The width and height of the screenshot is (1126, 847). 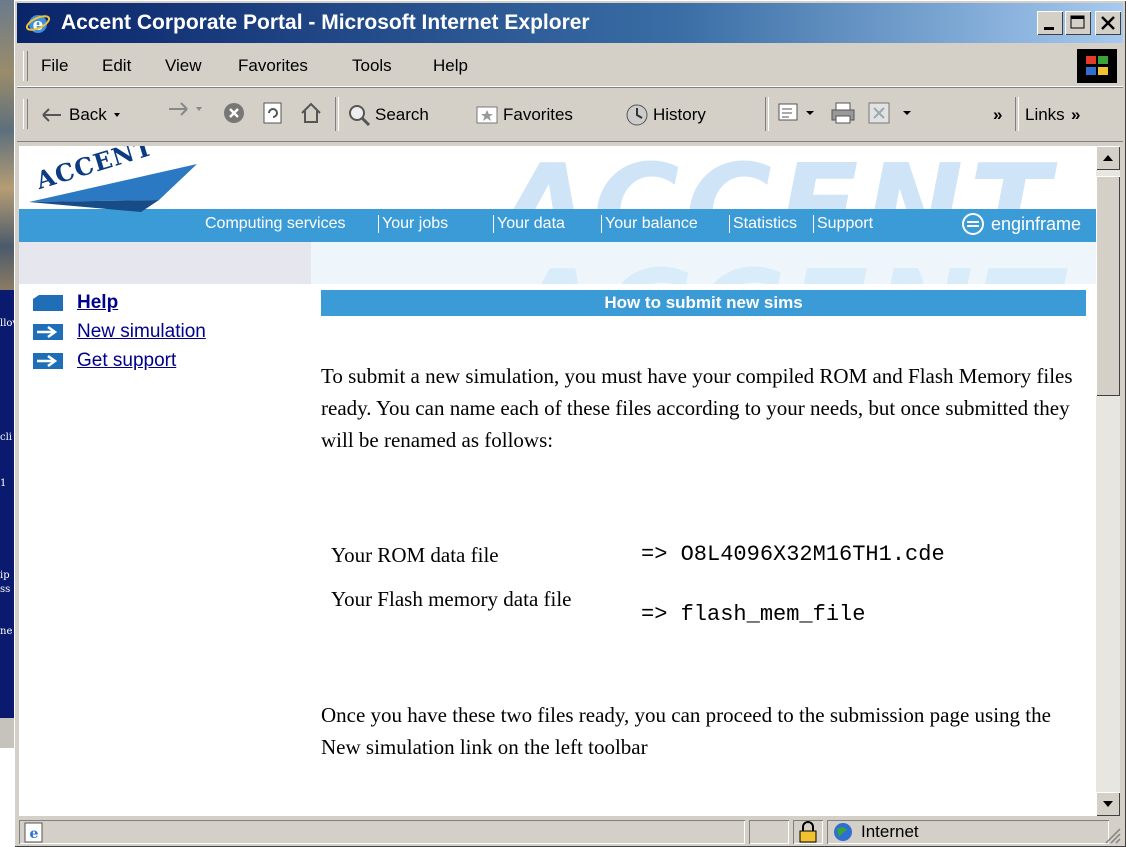 What do you see at coordinates (360, 116) in the screenshot?
I see `search-icon` at bounding box center [360, 116].